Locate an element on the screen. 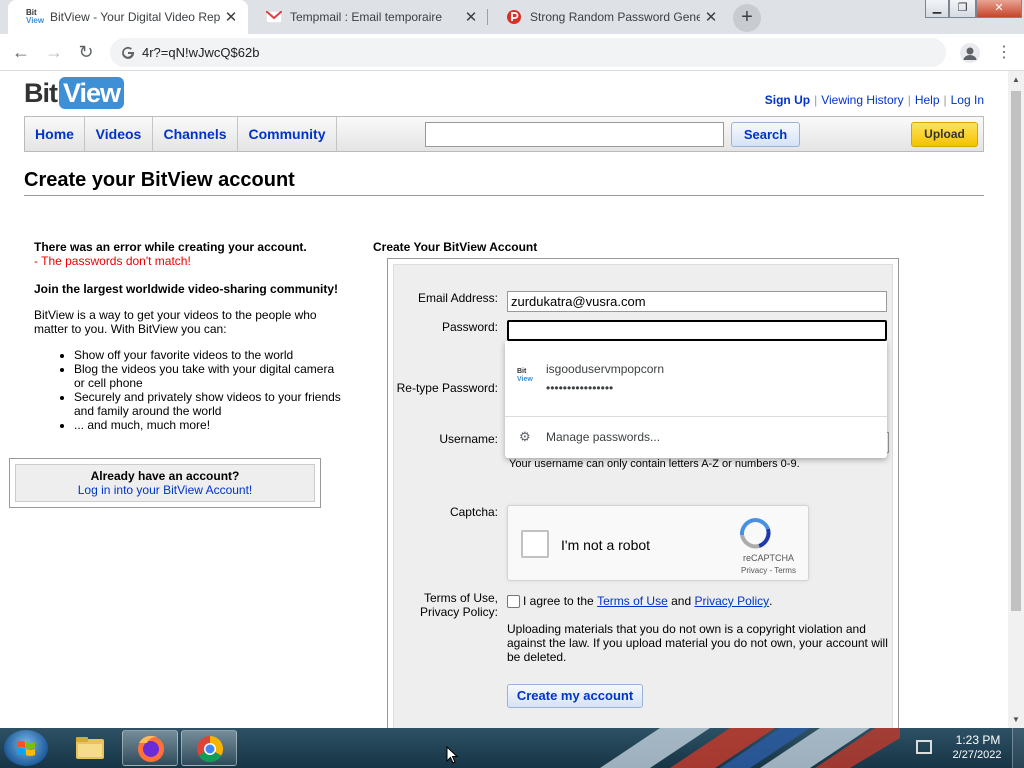 The image size is (1024, 768). scroll-up-icon: ▲ is located at coordinates (1016, 79).